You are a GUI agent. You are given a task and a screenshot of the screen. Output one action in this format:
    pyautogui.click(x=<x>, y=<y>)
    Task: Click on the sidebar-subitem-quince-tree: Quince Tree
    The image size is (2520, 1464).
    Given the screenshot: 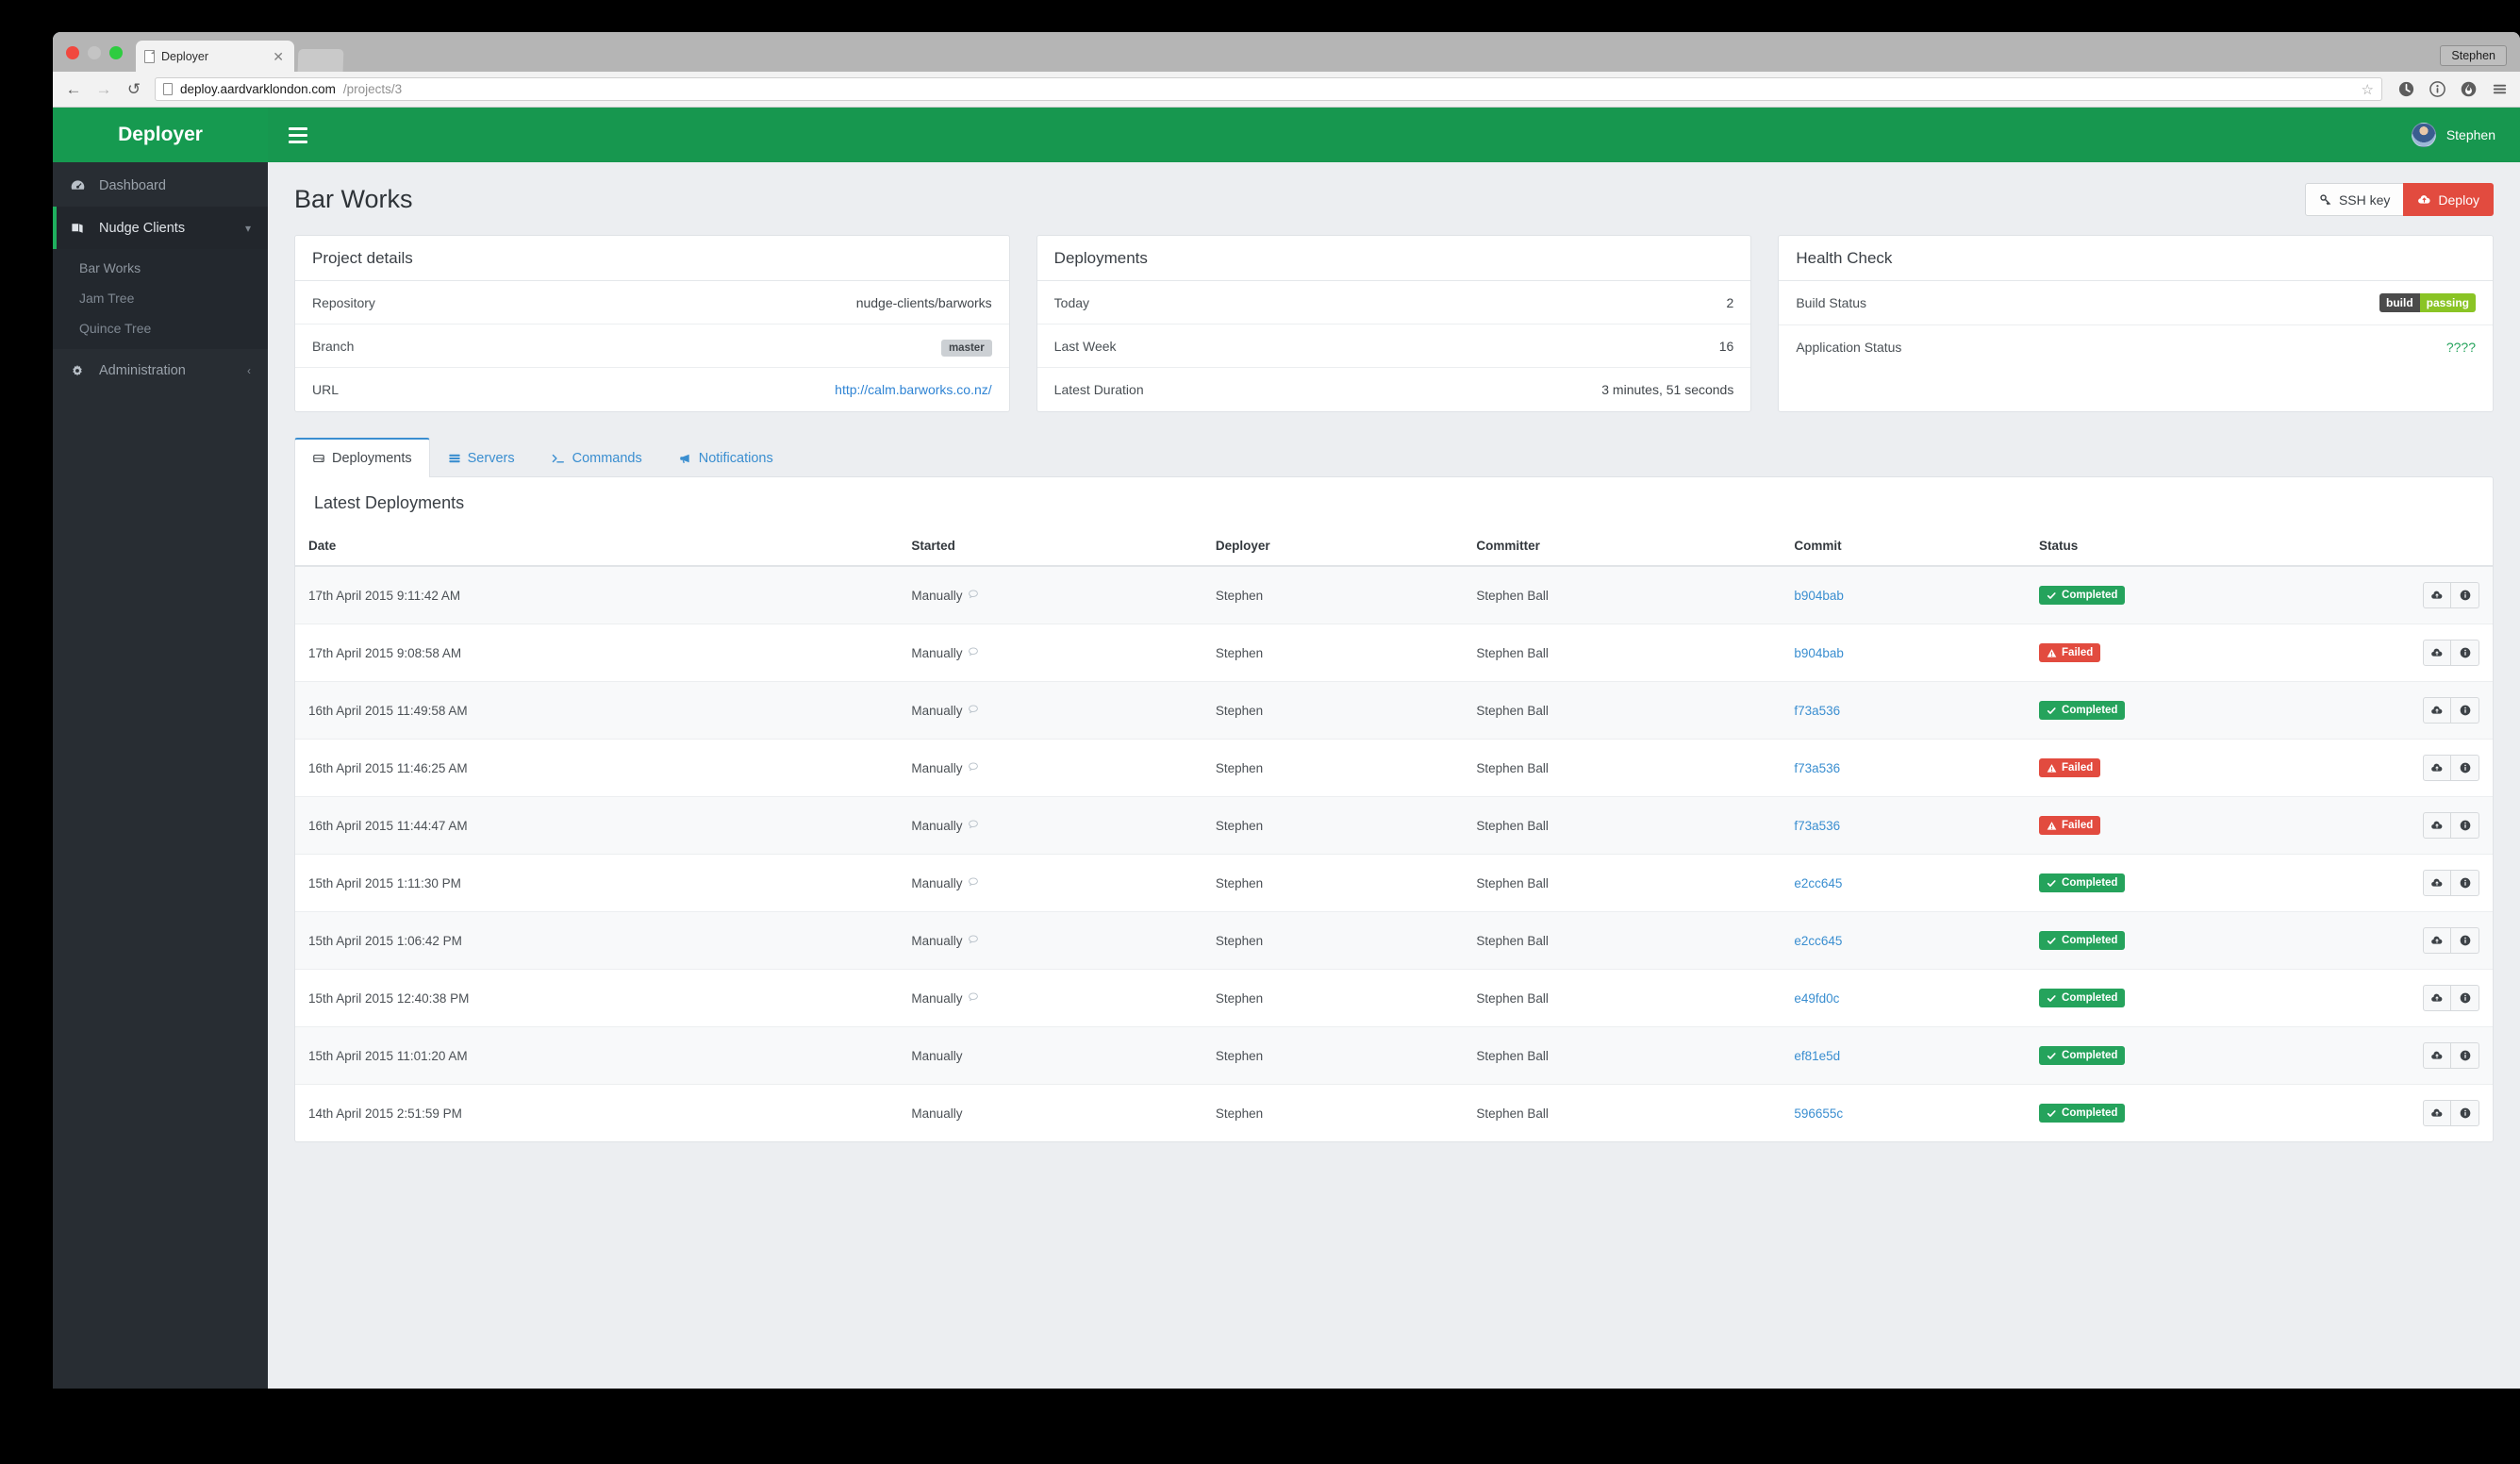 What is the action you would take?
    pyautogui.click(x=161, y=328)
    